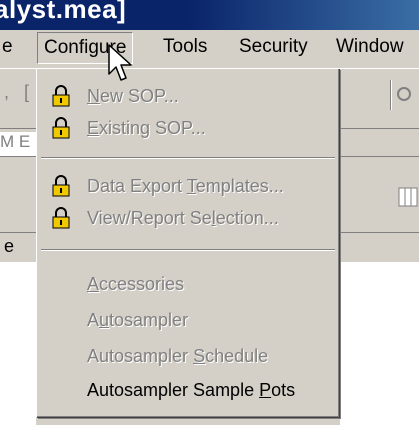 The image size is (419, 425). What do you see at coordinates (188, 284) in the screenshot?
I see `menu-item-accessories: Accessories` at bounding box center [188, 284].